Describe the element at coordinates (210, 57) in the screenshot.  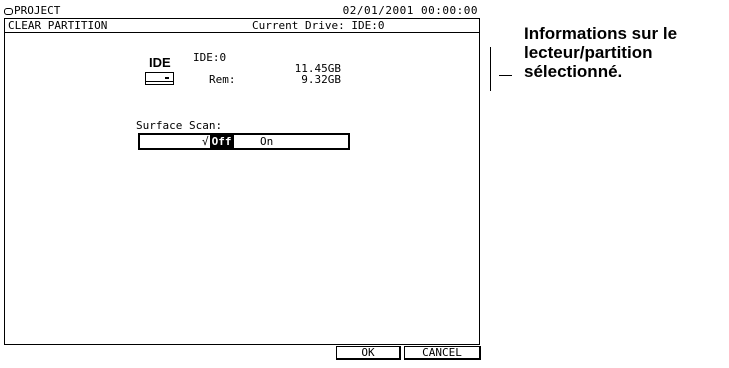
I see `drive-id: IDE:0` at that location.